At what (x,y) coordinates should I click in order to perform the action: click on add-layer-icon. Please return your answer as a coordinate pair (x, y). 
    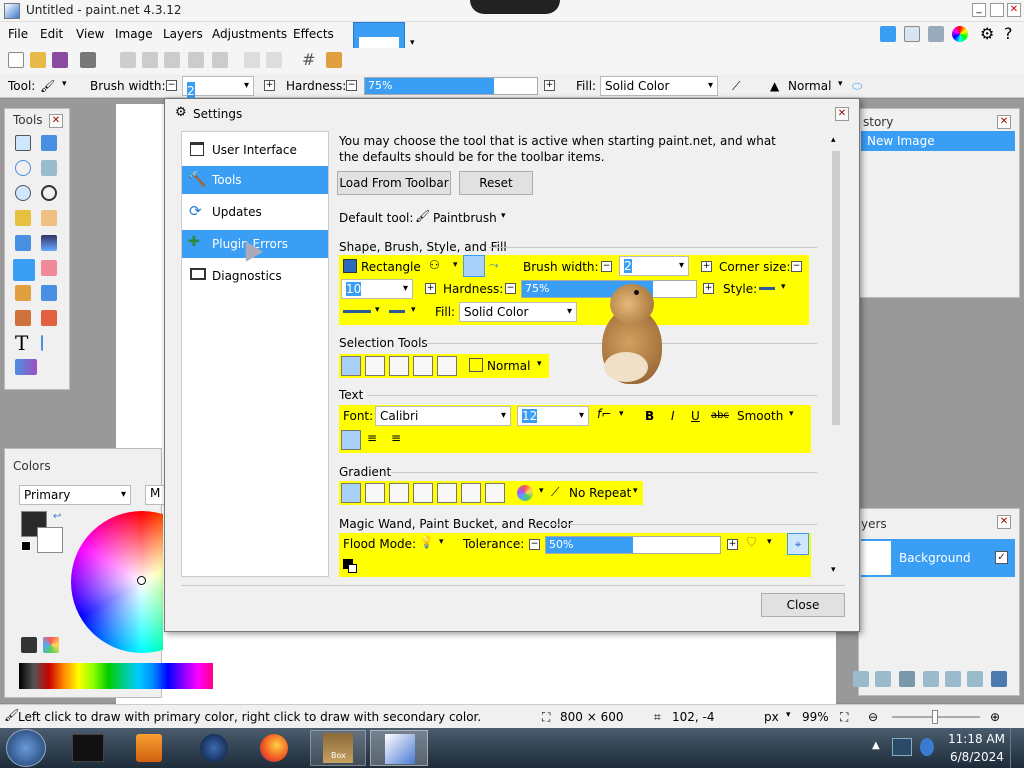
    Looking at the image, I should click on (861, 679).